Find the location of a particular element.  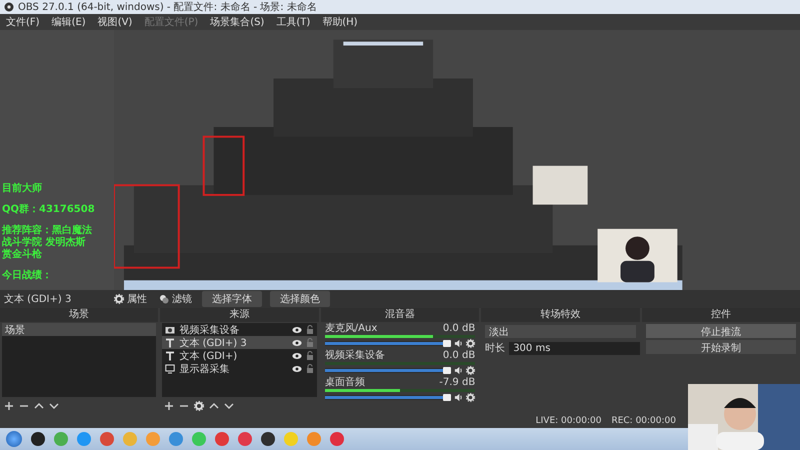

overlay-text: 今日战绩： is located at coordinates (27, 276).